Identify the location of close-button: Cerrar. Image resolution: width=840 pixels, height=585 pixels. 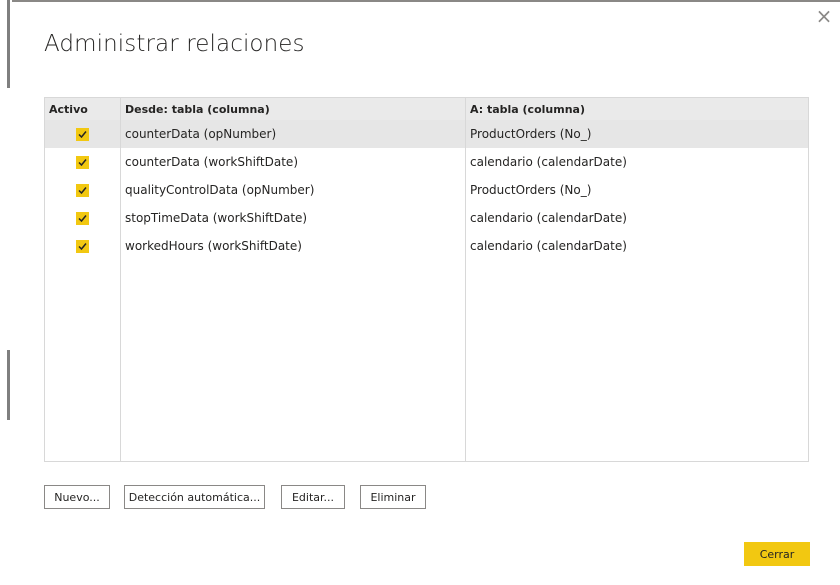
(777, 554).